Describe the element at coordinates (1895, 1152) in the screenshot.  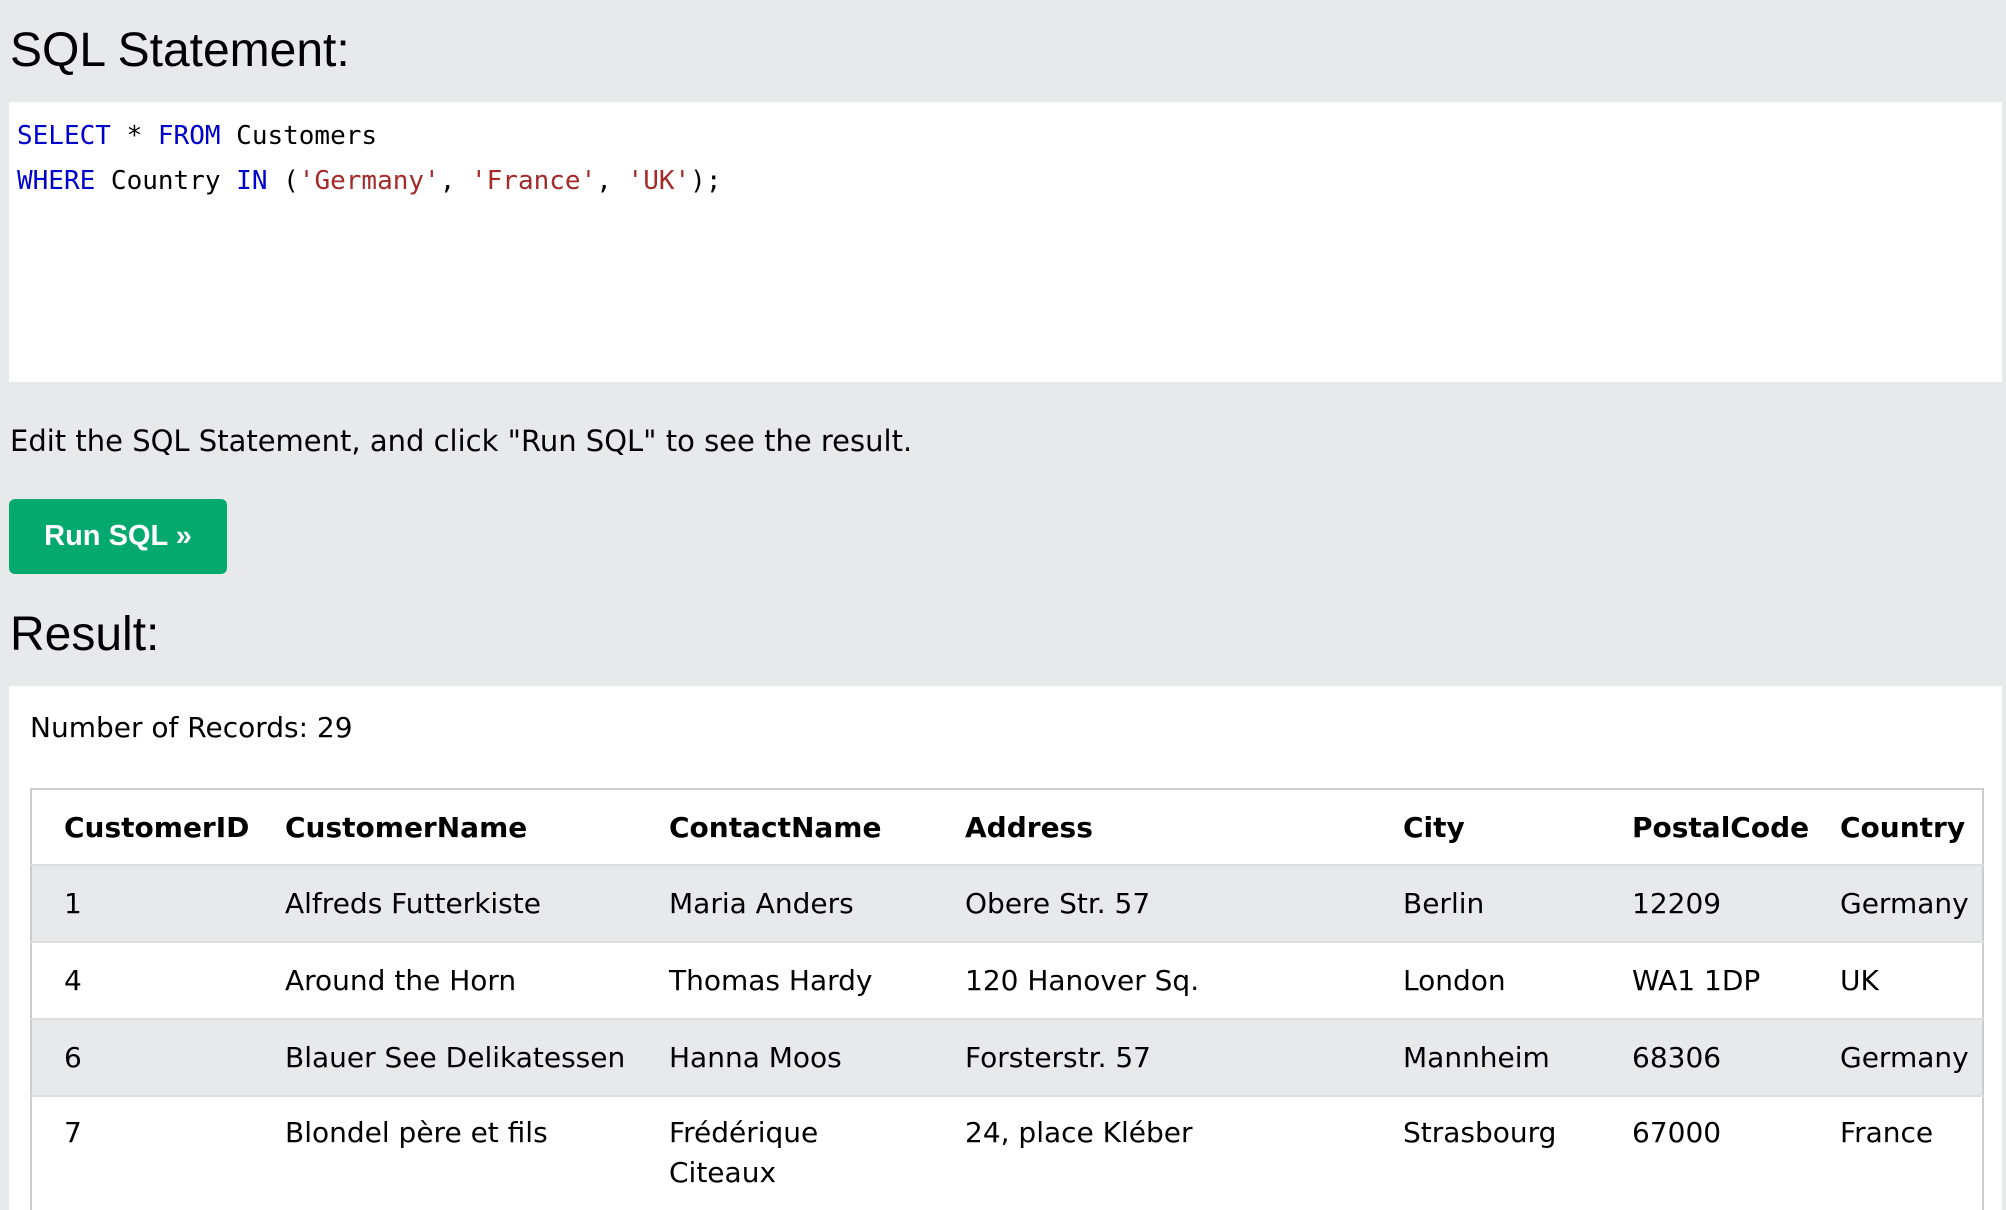
I see `cell-country: France` at that location.